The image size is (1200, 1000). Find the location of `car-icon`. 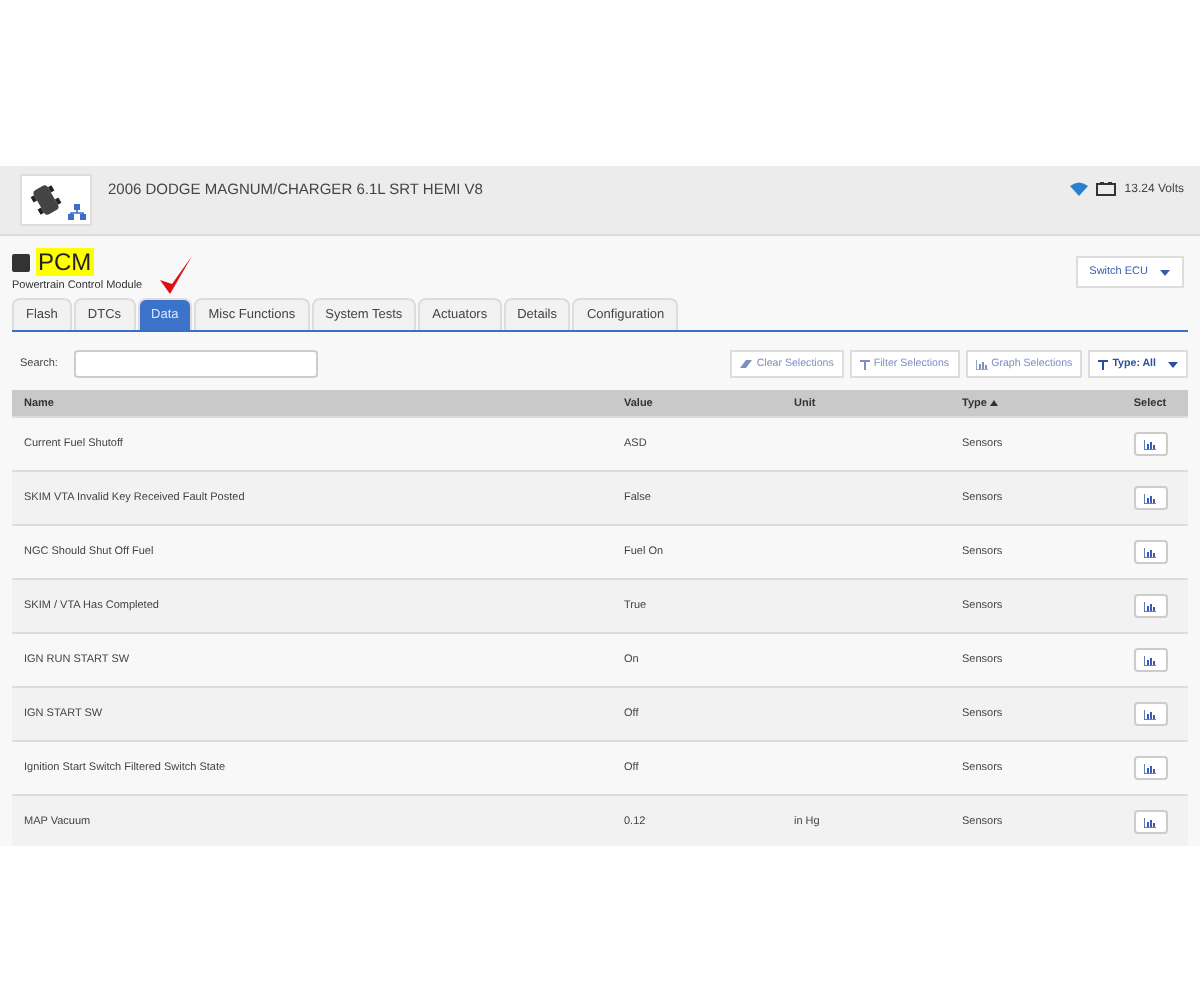

car-icon is located at coordinates (46, 200).